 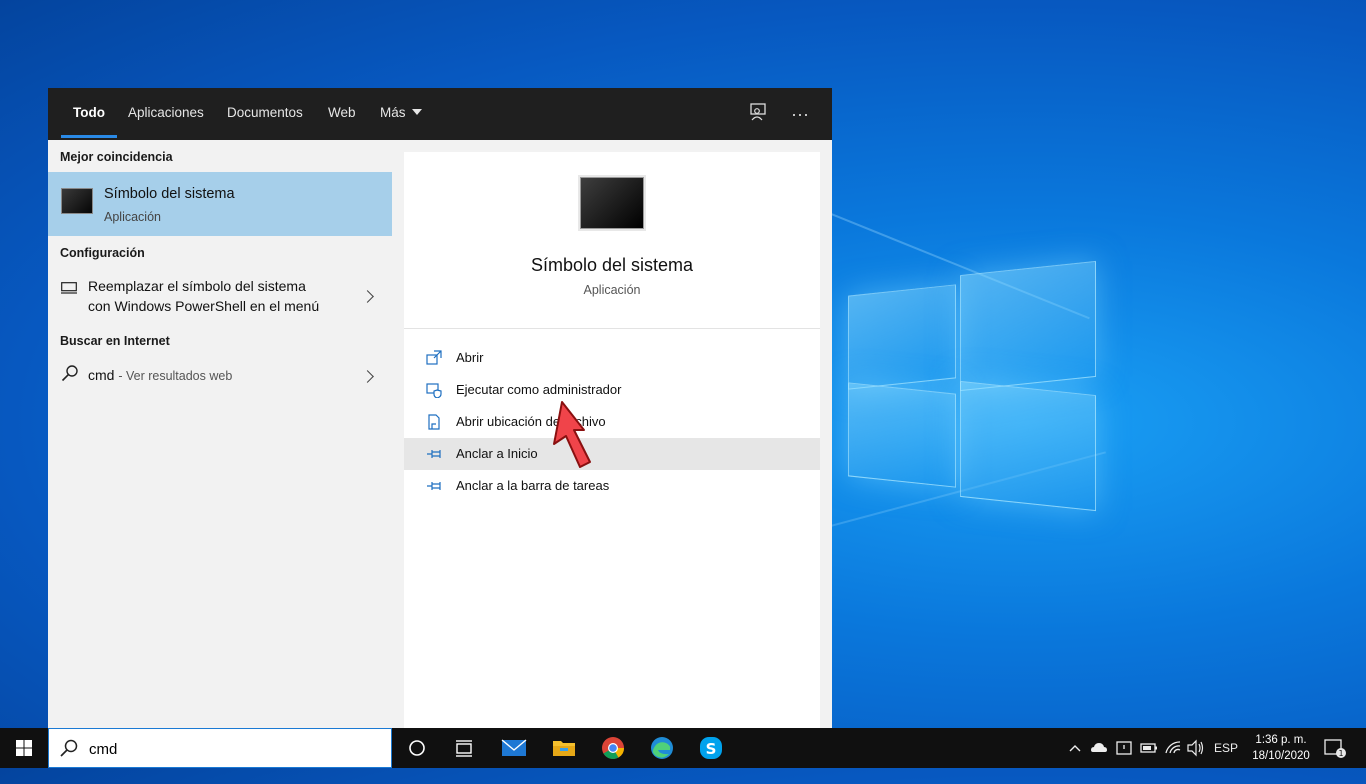 I want to click on show-hidden-icons-chevron-up-icon, so click(x=1075, y=748).